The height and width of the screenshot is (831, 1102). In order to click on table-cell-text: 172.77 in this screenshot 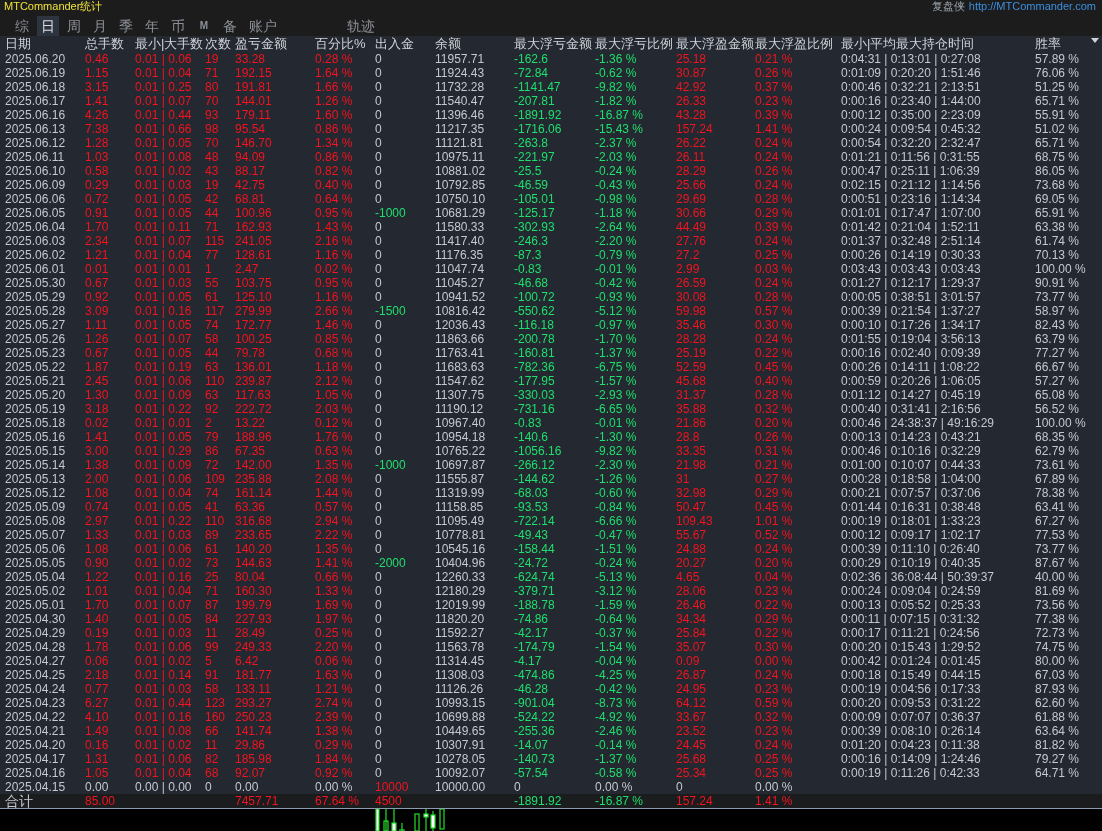, I will do `click(254, 325)`.